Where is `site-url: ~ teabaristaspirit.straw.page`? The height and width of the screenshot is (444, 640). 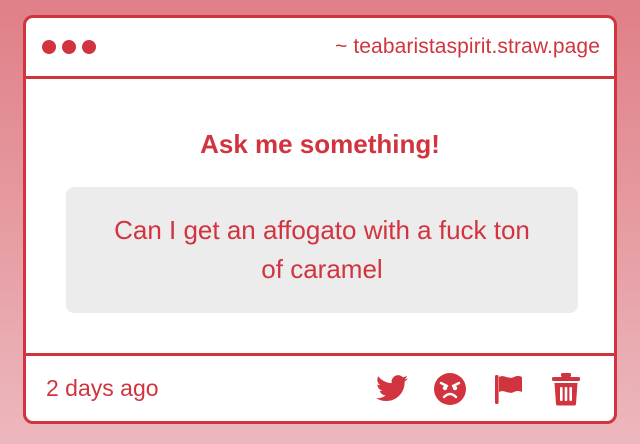
site-url: ~ teabaristaspirit.straw.page is located at coordinates (467, 47).